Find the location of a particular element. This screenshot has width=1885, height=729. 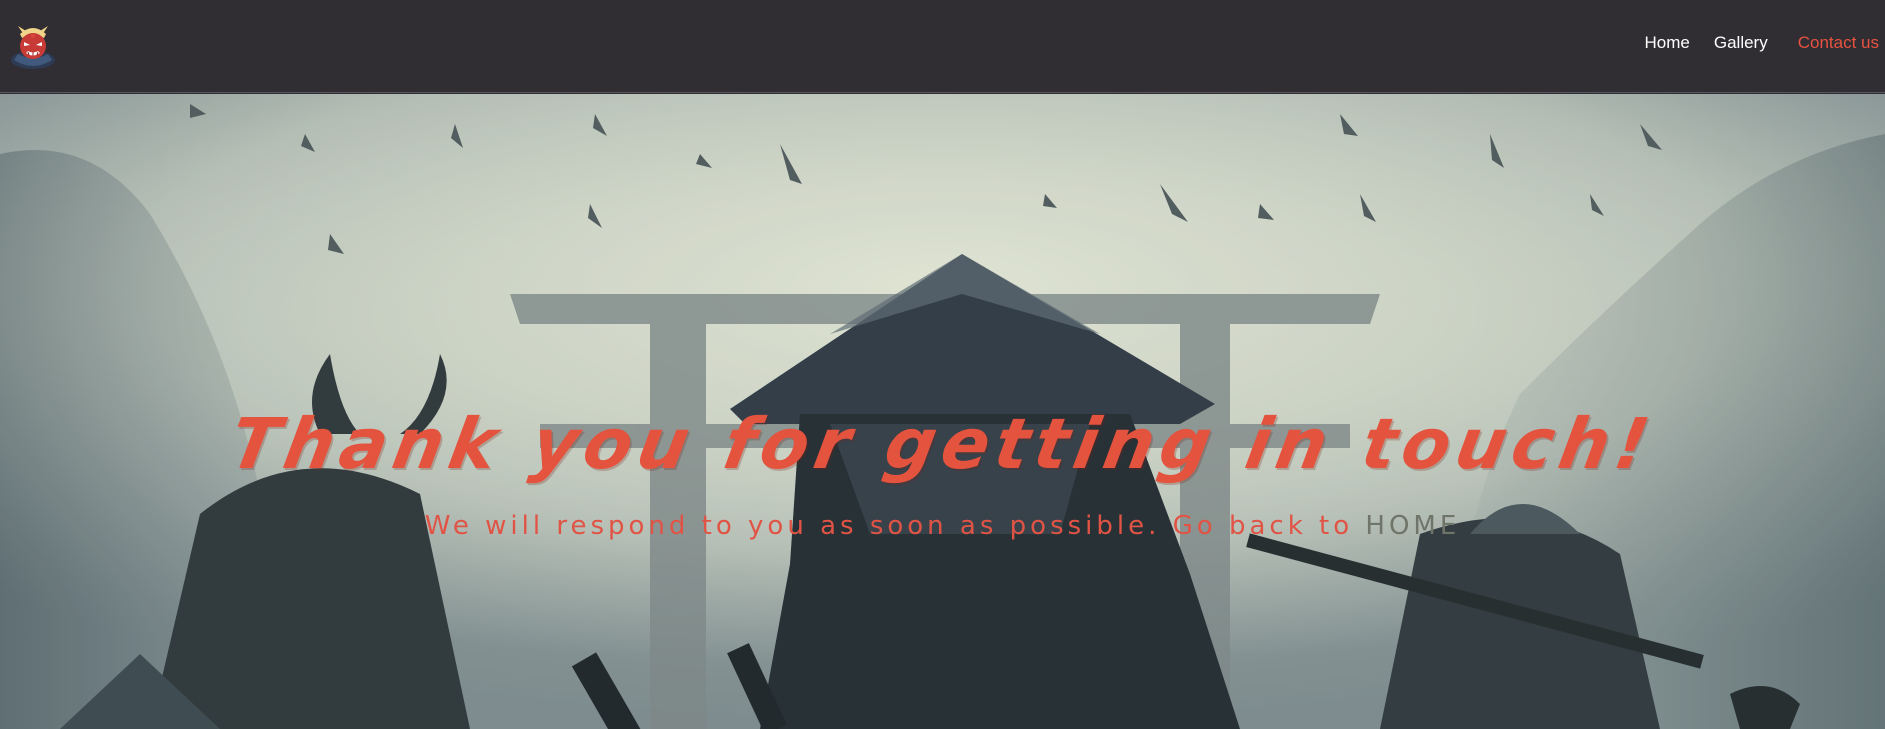

nav-home-link: Home is located at coordinates (1667, 43).